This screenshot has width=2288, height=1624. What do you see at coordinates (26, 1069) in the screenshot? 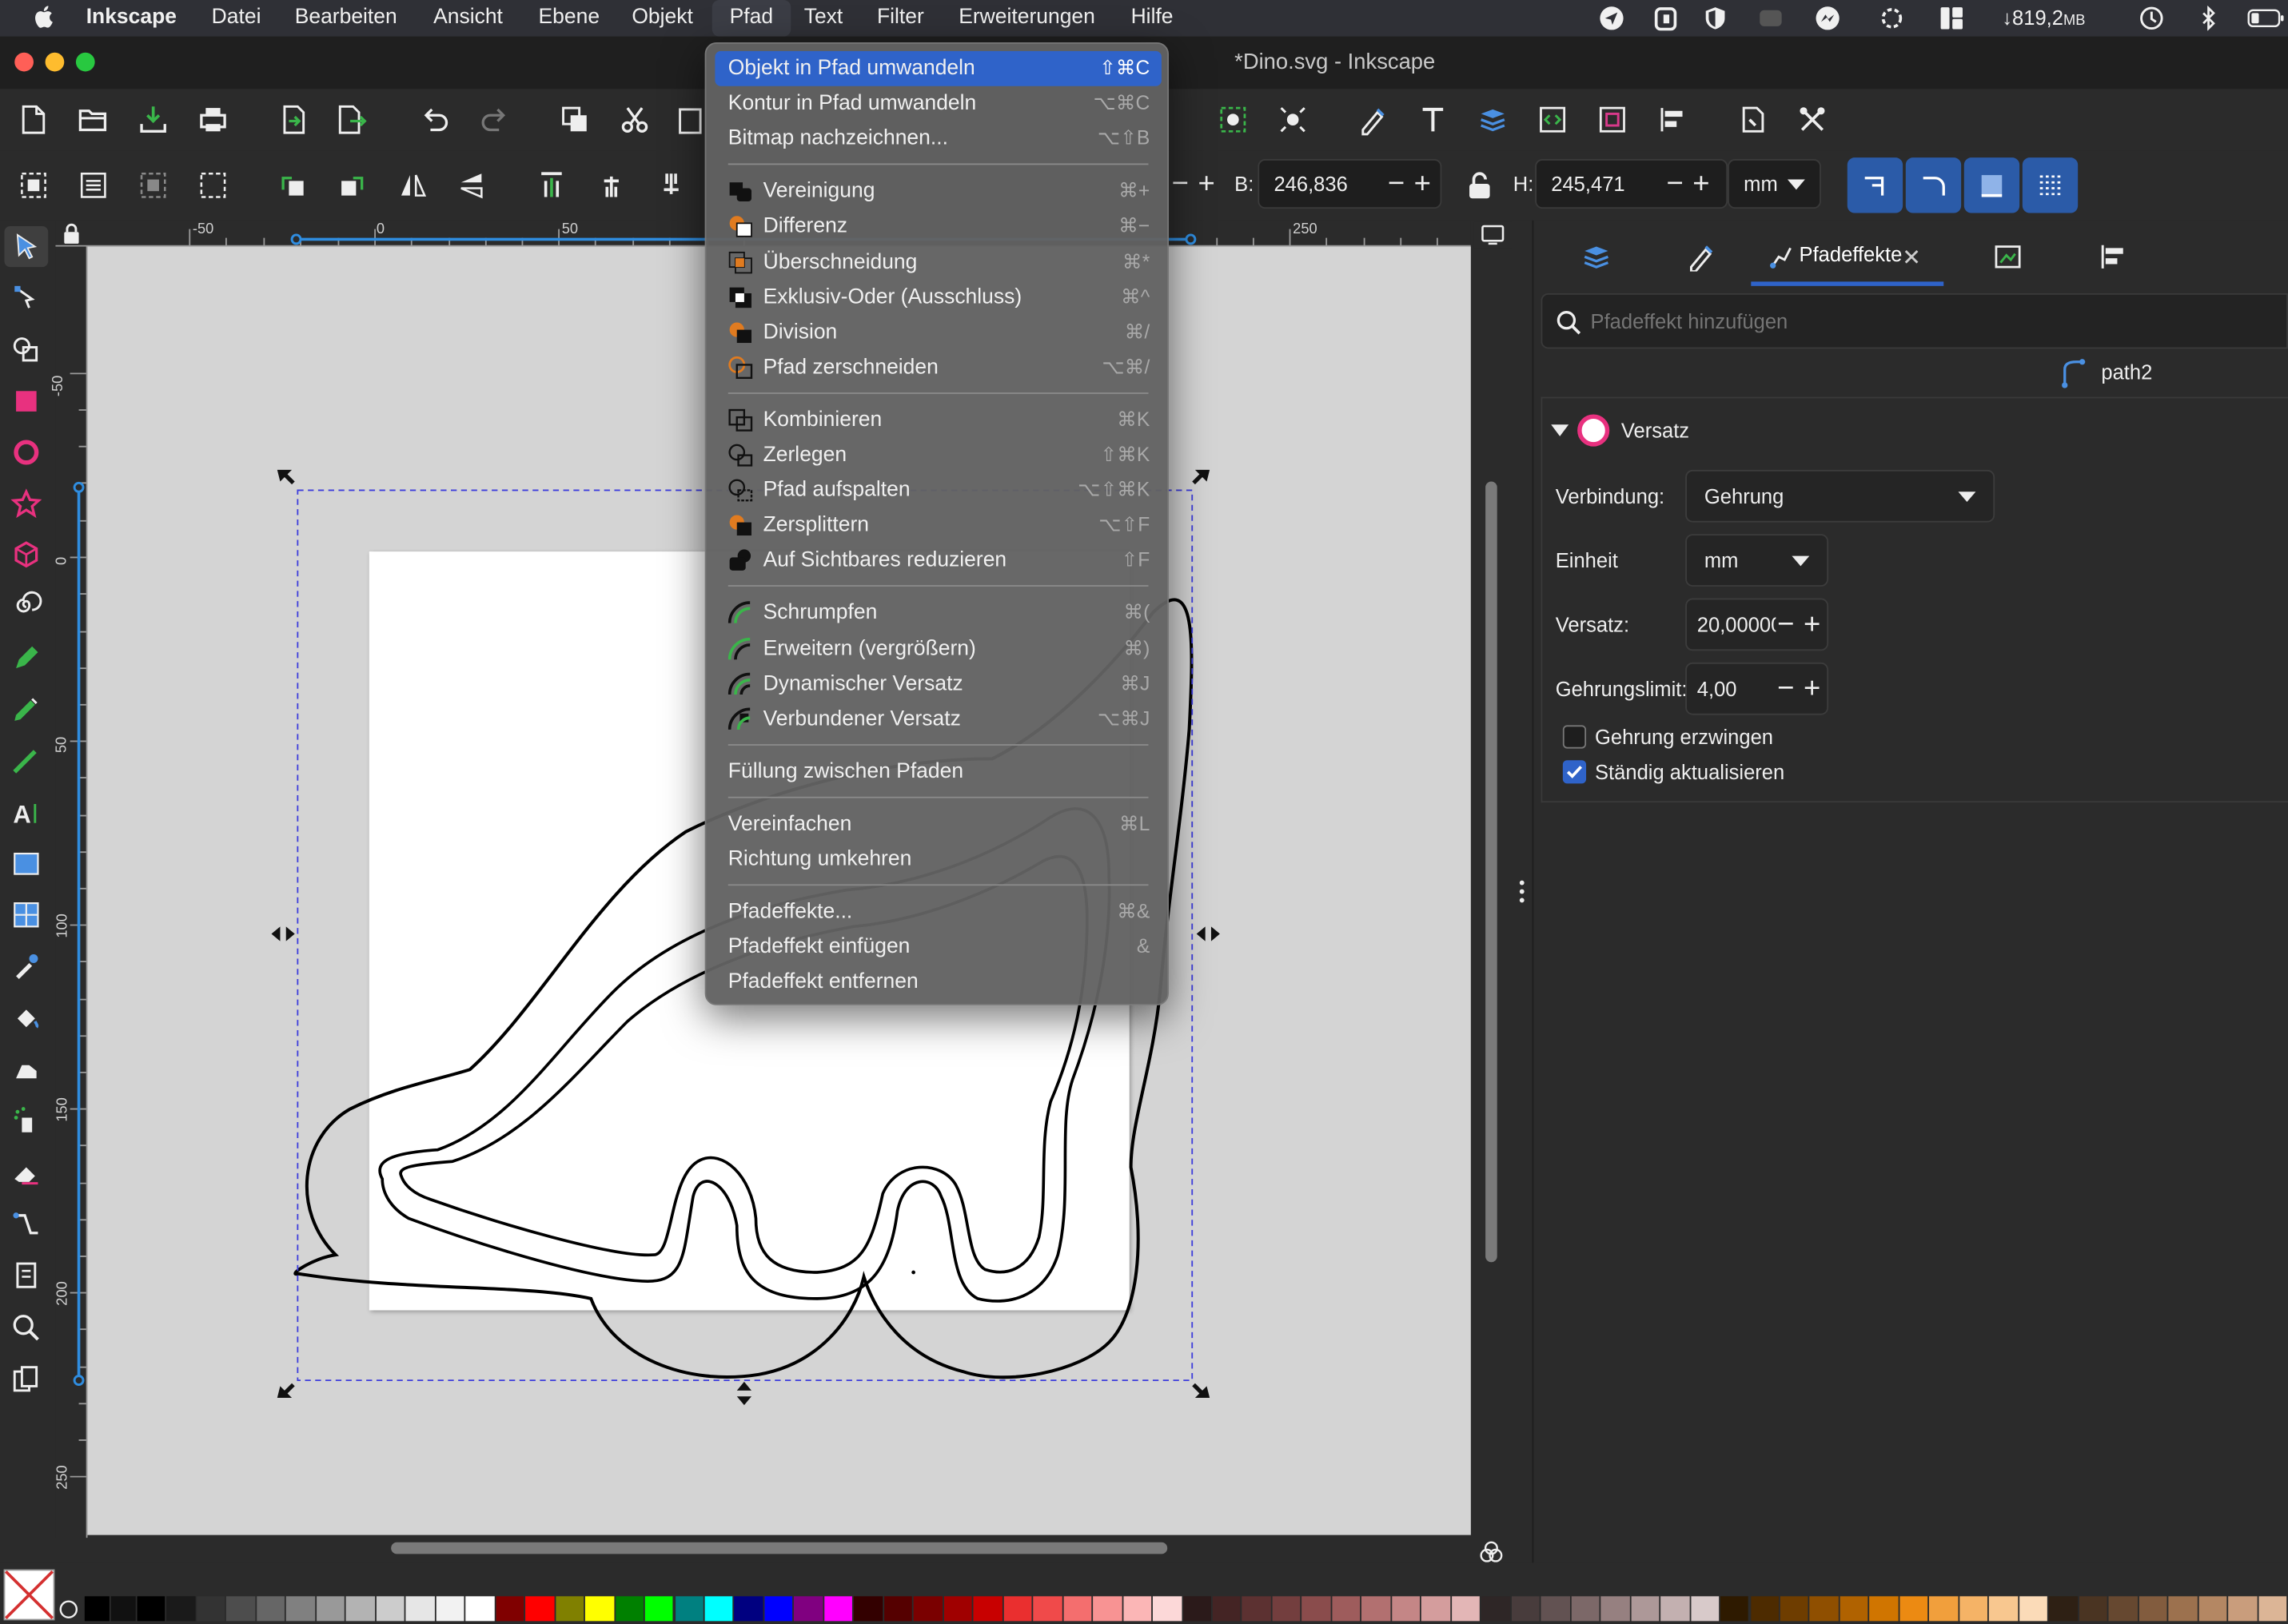
I see `tweak-tool-icon` at bounding box center [26, 1069].